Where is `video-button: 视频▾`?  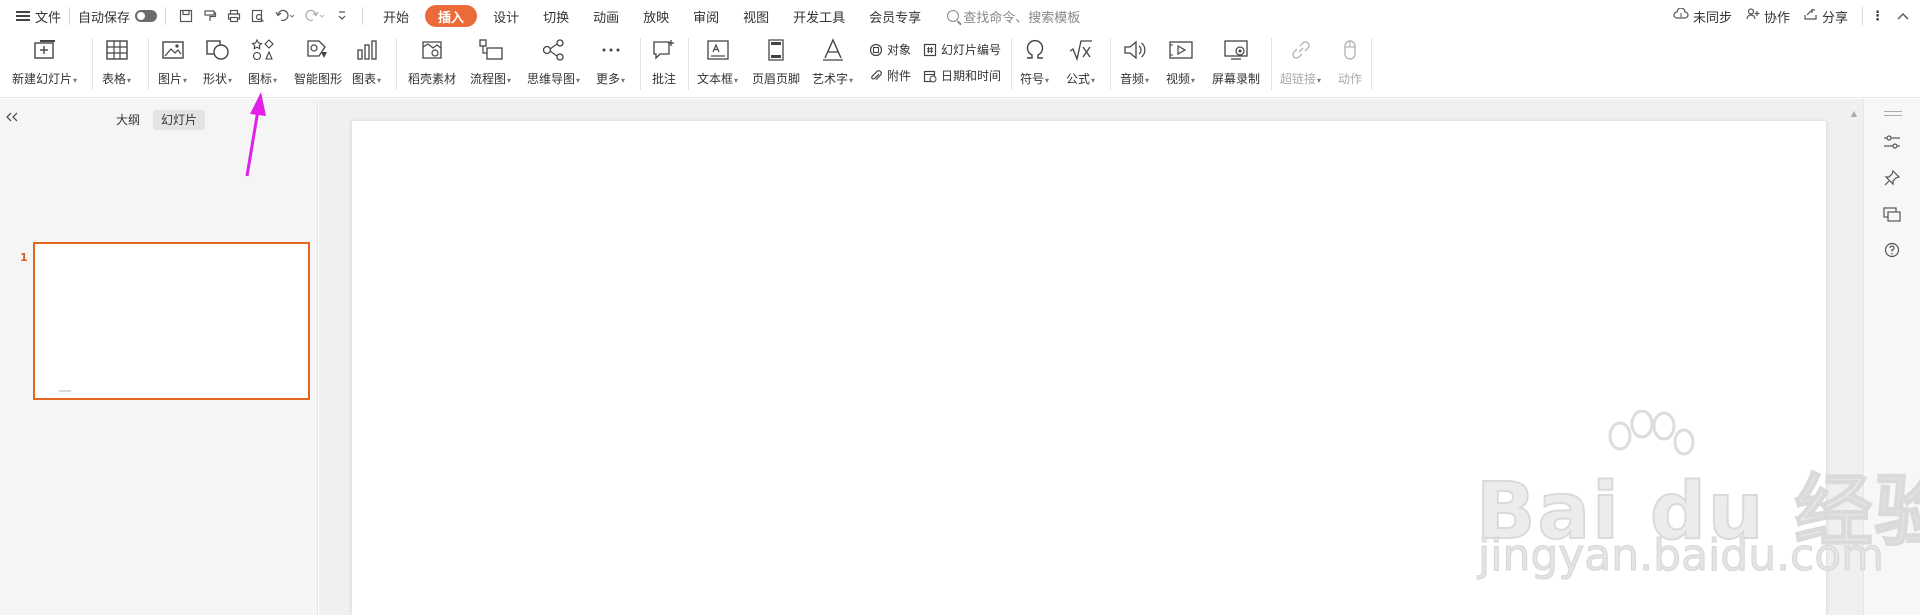
video-button: 视频▾ is located at coordinates (1180, 61).